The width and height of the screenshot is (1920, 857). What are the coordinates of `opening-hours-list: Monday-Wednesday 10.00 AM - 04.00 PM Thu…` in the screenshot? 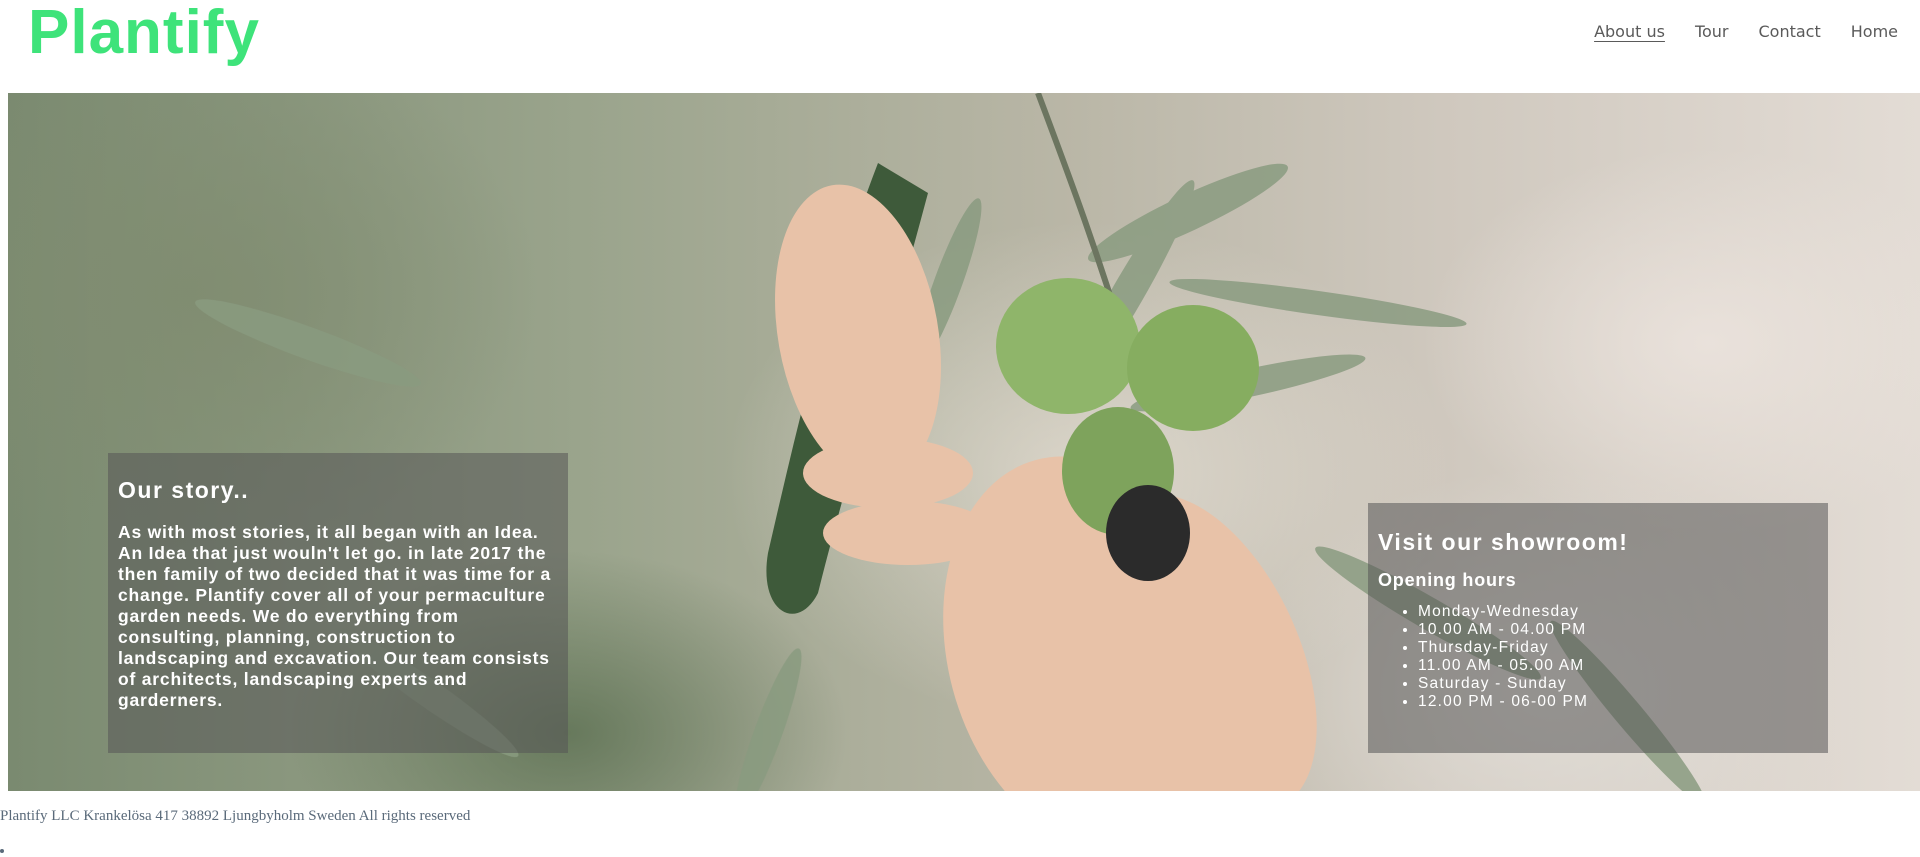 It's located at (1598, 657).